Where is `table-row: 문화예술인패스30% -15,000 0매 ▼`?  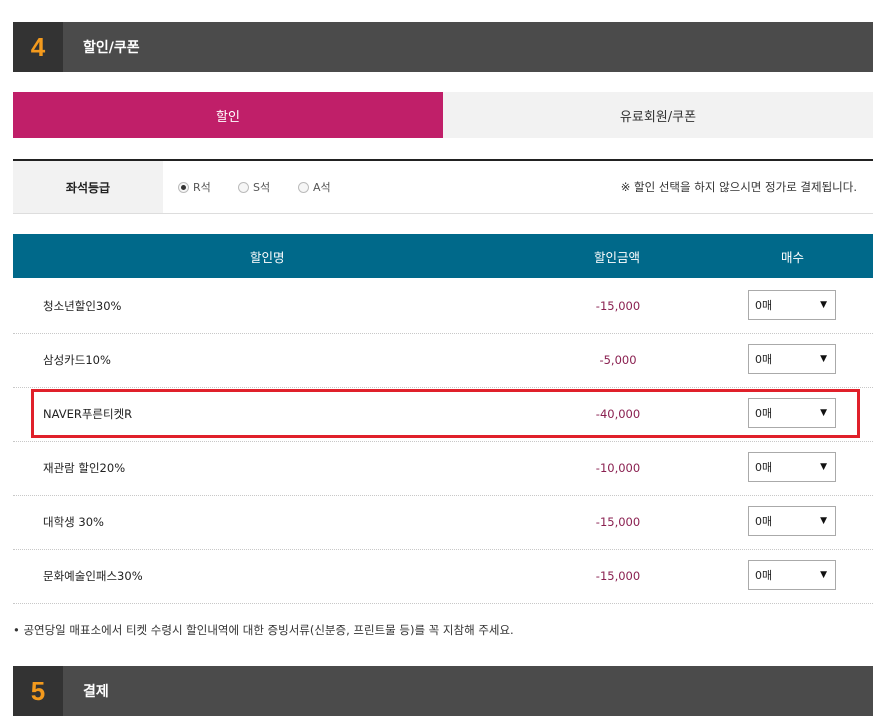
table-row: 문화예술인패스30% -15,000 0매 ▼ is located at coordinates (443, 576).